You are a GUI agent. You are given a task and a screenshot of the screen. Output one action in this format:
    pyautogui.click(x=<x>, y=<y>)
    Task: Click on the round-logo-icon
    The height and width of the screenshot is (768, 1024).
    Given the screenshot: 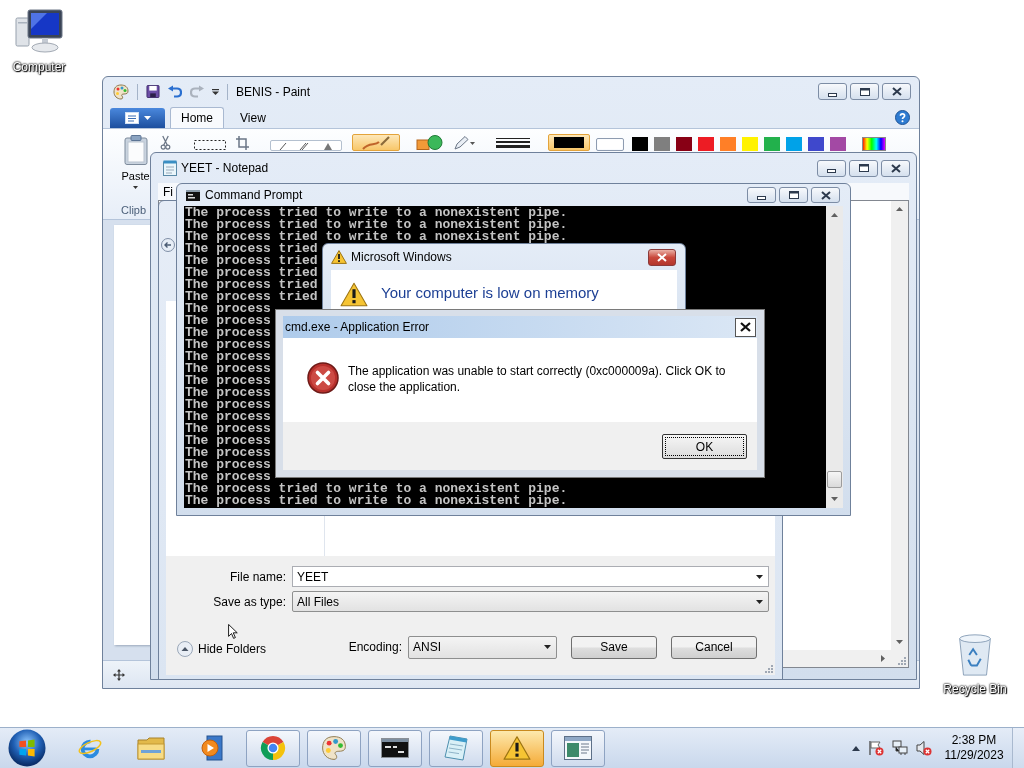 What is the action you would take?
    pyautogui.click(x=273, y=748)
    